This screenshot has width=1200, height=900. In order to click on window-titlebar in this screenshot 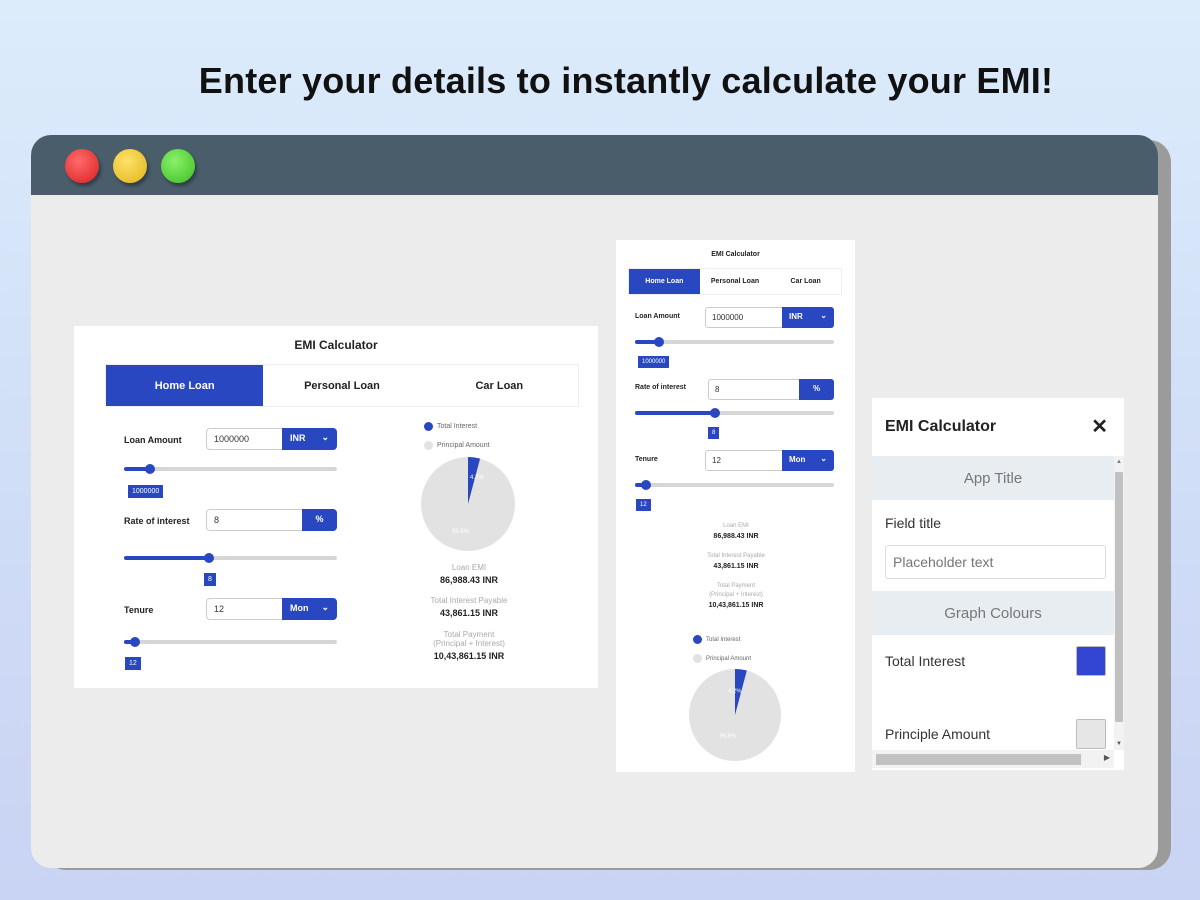, I will do `click(594, 165)`.